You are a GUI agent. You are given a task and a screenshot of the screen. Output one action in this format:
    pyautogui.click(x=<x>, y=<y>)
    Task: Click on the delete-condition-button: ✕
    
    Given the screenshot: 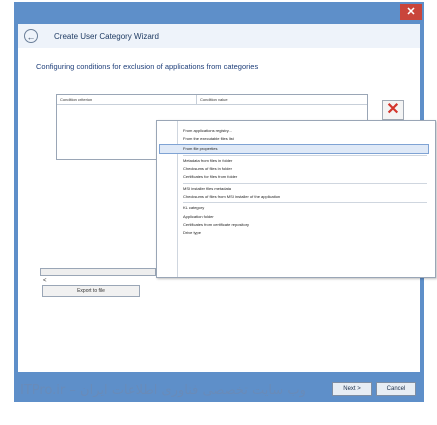 What is the action you would take?
    pyautogui.click(x=393, y=110)
    